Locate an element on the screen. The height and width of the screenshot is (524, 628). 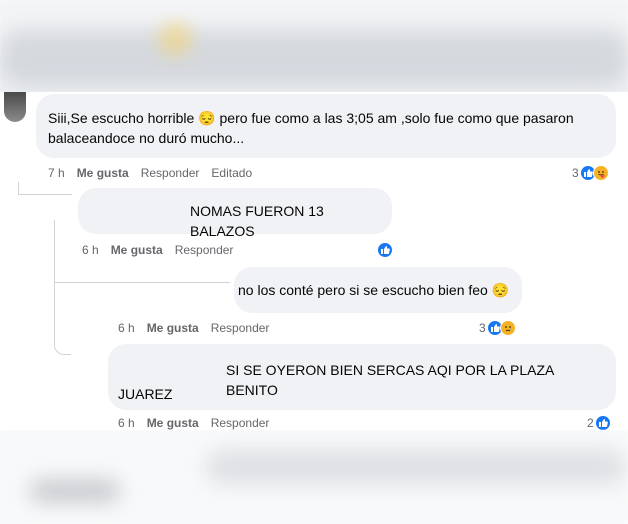
blurred-name is located at coordinates (75, 491).